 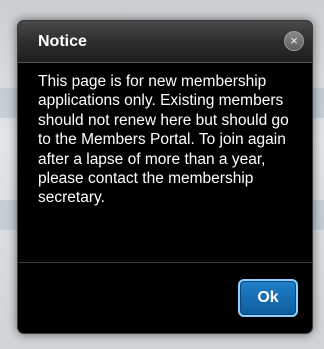 I want to click on close-icon: ×, so click(x=294, y=40).